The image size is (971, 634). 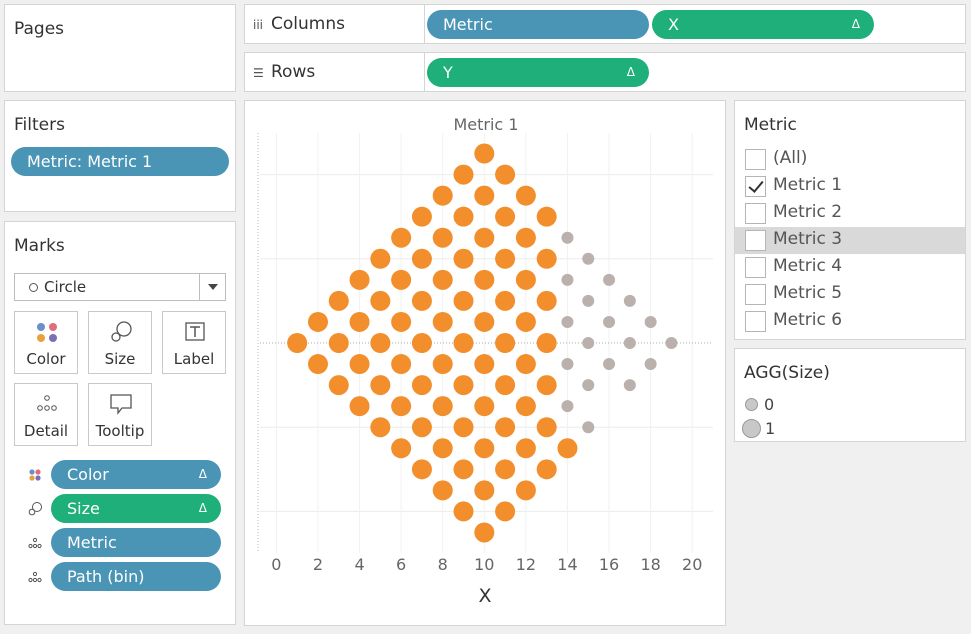 What do you see at coordinates (120, 287) in the screenshot?
I see `mark-type-dropdown: Circle` at bounding box center [120, 287].